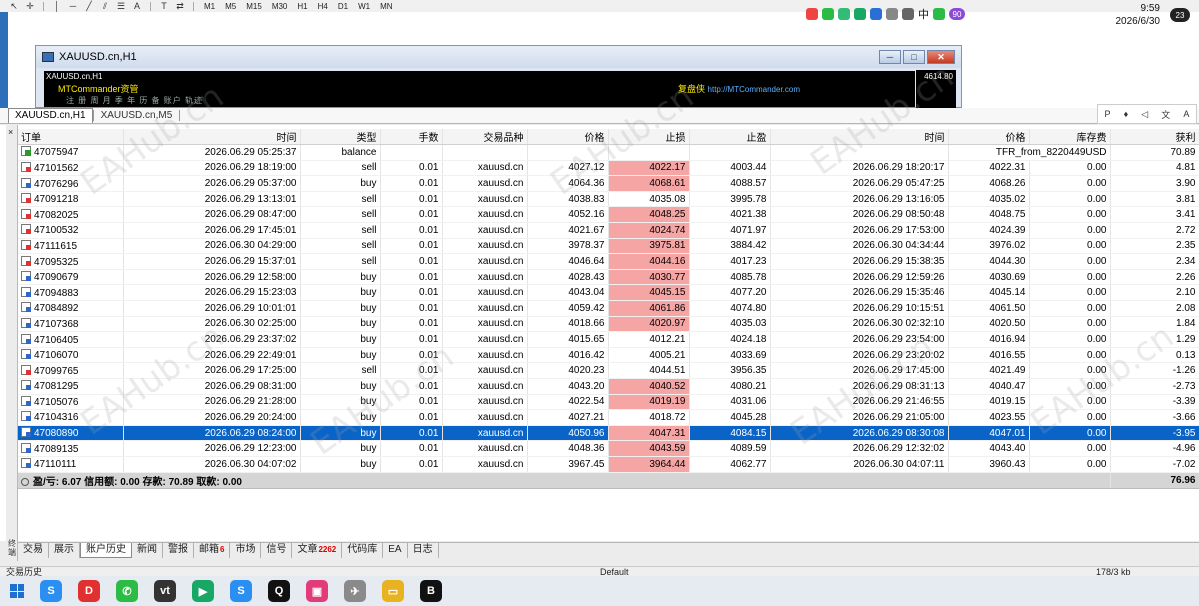 This screenshot has width=1199, height=606. Describe the element at coordinates (1108, 114) in the screenshot. I see `float-tool-icon: P` at that location.